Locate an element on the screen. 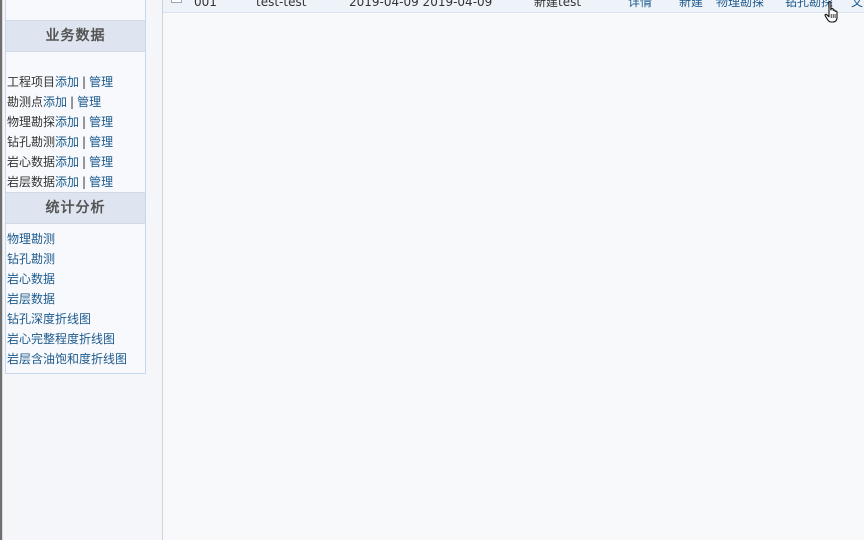 This screenshot has height=540, width=864. stats-item: 物理勘测 is located at coordinates (75, 239).